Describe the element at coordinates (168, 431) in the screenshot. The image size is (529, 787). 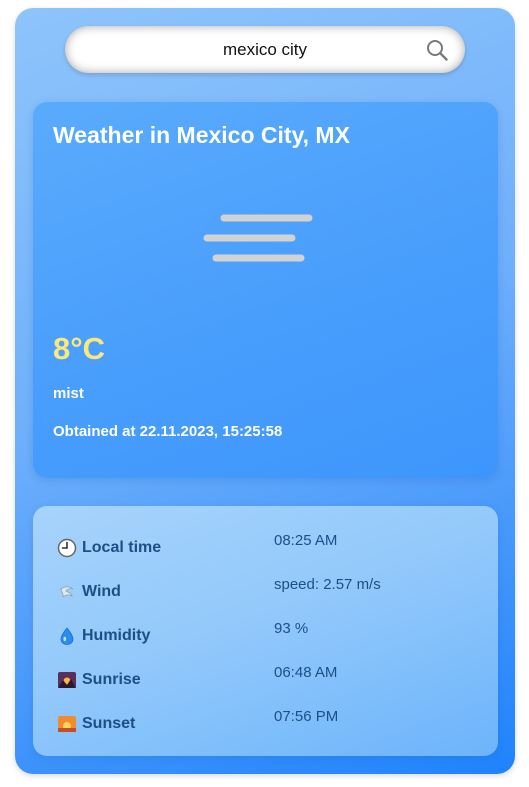
I see `obtained-timestamp: Obtained at 22.11.2023, 15:25:58` at that location.